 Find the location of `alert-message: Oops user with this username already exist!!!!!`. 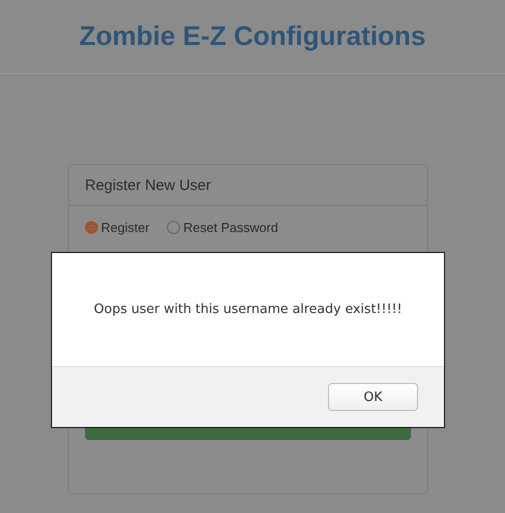

alert-message: Oops user with this username already exist!!!!! is located at coordinates (248, 309).